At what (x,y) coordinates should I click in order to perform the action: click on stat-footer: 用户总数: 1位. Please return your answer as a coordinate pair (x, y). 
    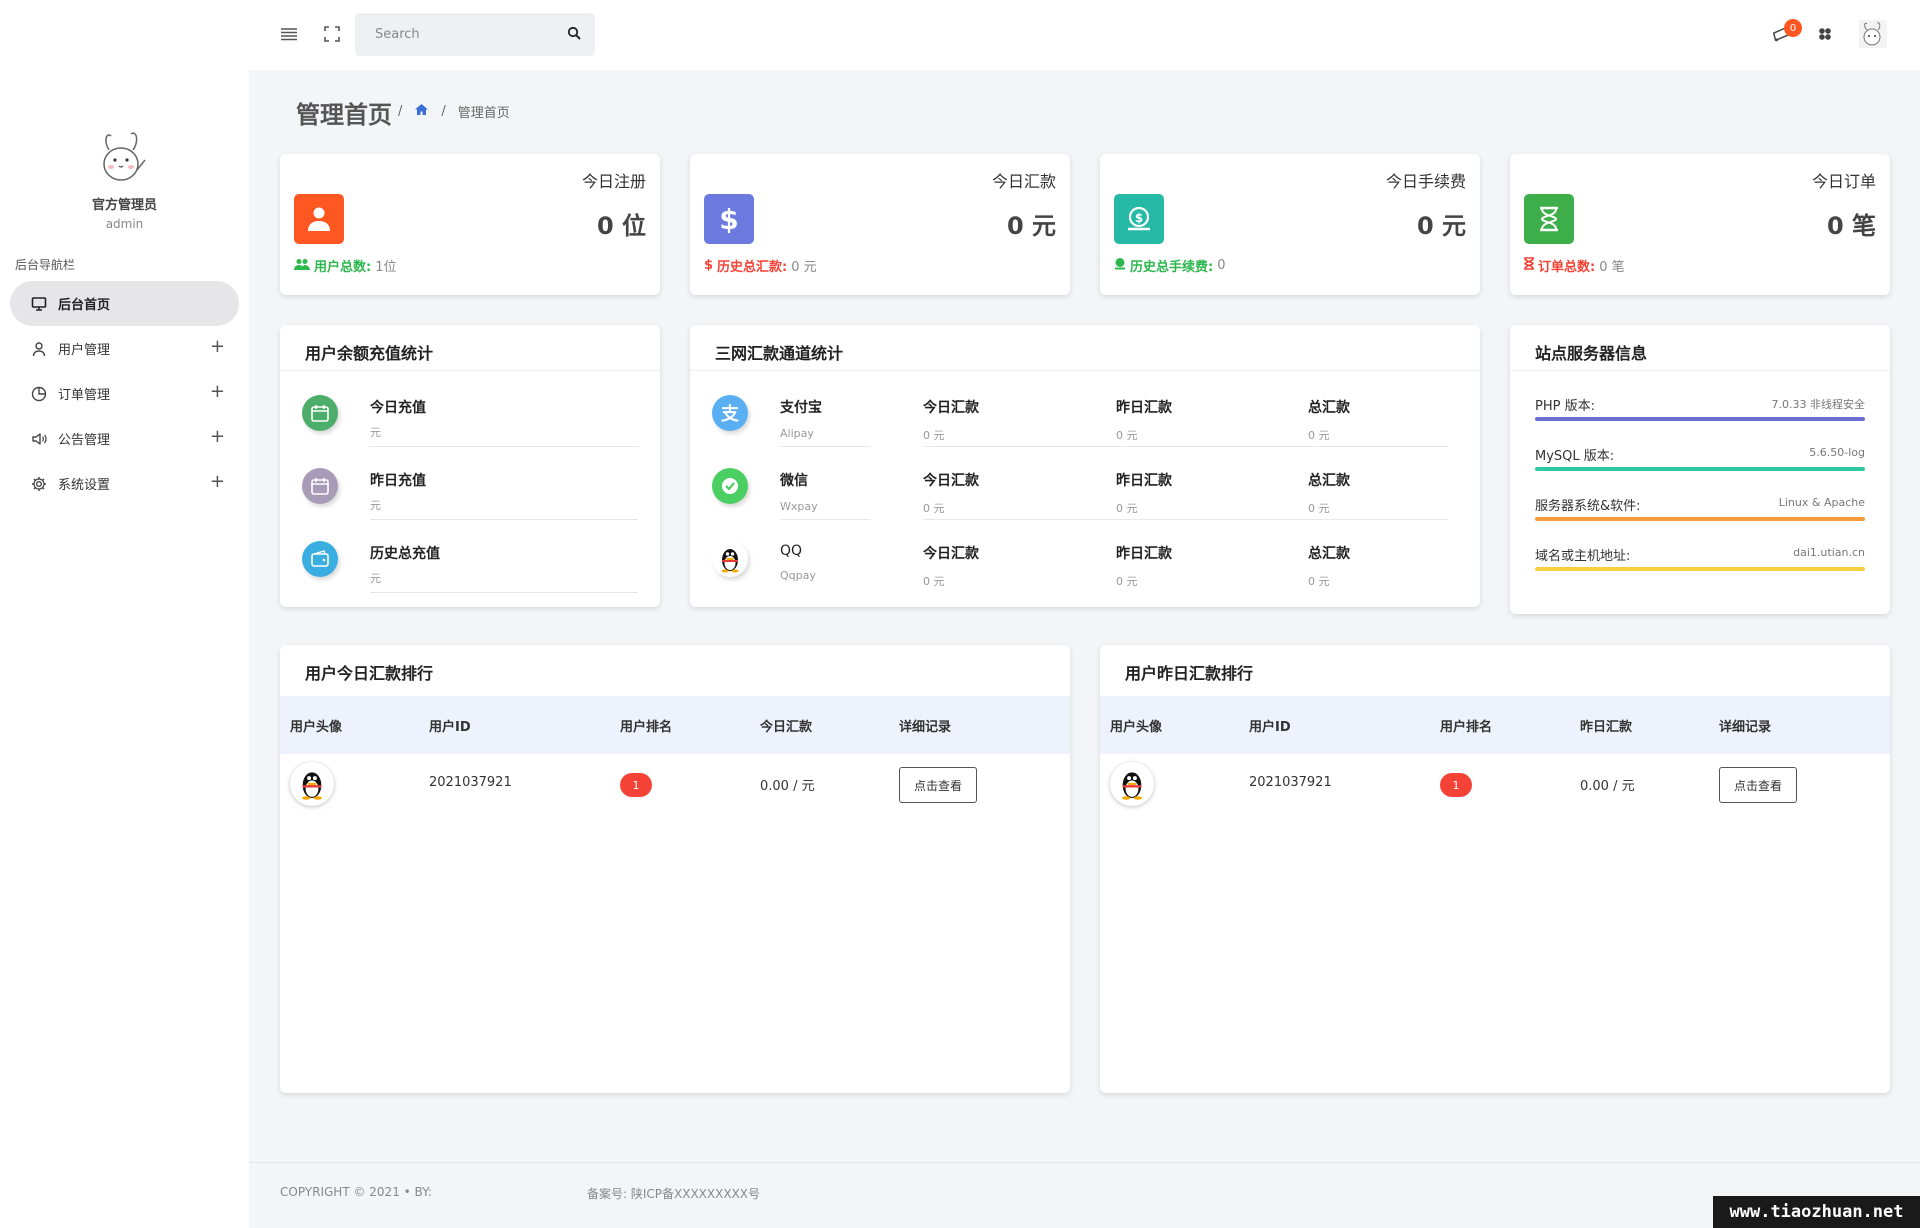
    Looking at the image, I should click on (345, 265).